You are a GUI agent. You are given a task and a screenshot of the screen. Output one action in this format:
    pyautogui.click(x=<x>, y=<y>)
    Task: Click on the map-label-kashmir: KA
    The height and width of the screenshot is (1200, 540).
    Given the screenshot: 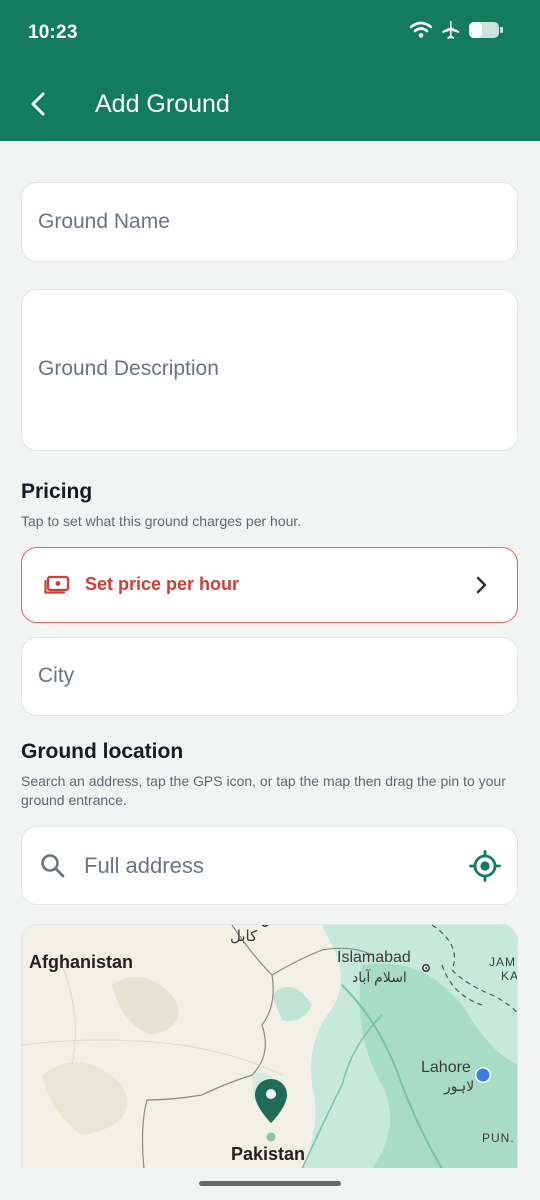 What is the action you would take?
    pyautogui.click(x=509, y=976)
    